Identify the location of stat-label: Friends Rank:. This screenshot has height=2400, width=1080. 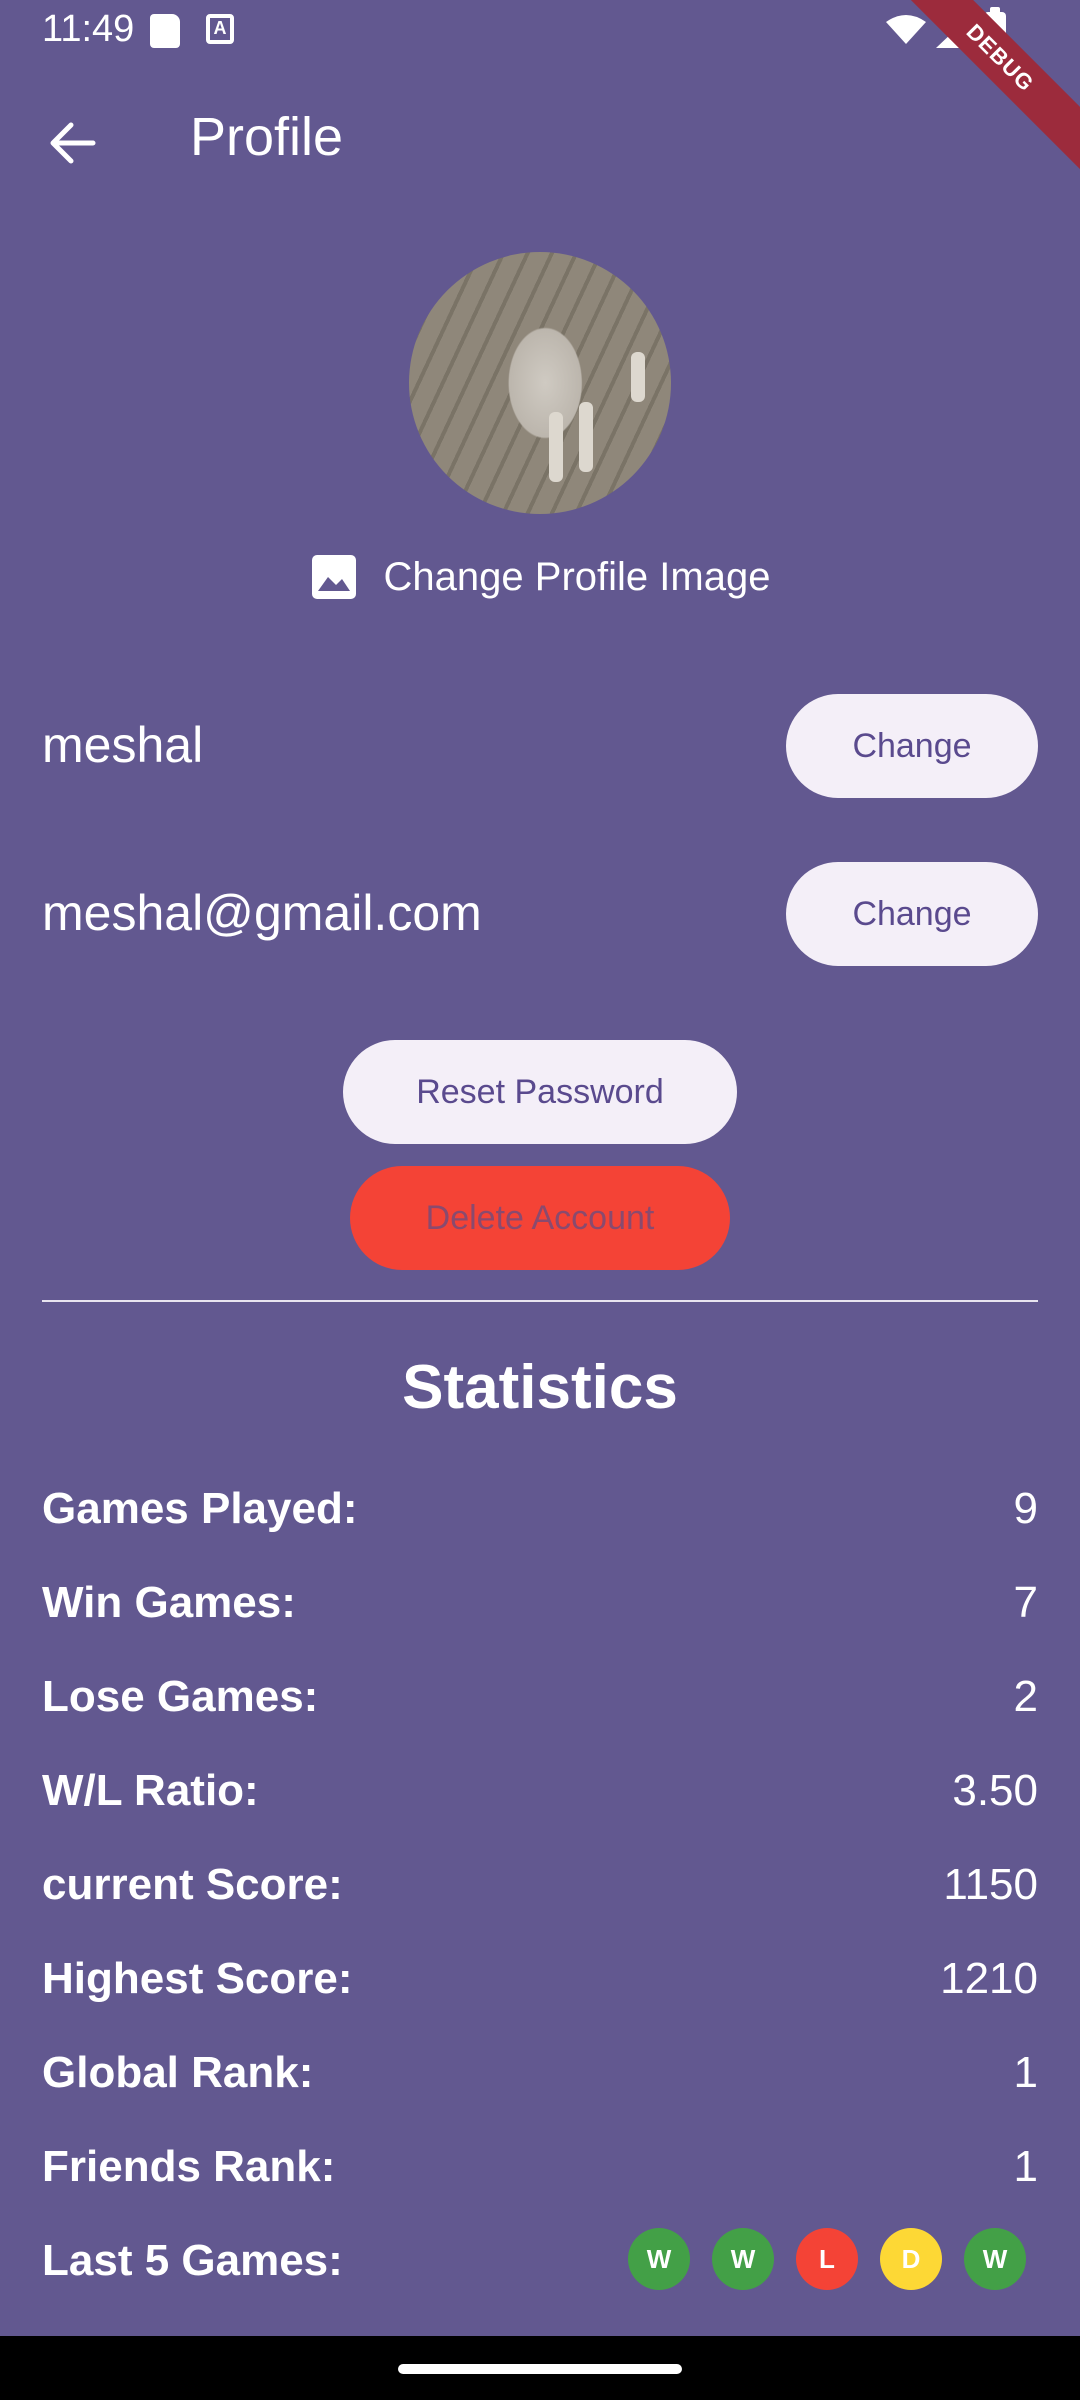
(189, 2166).